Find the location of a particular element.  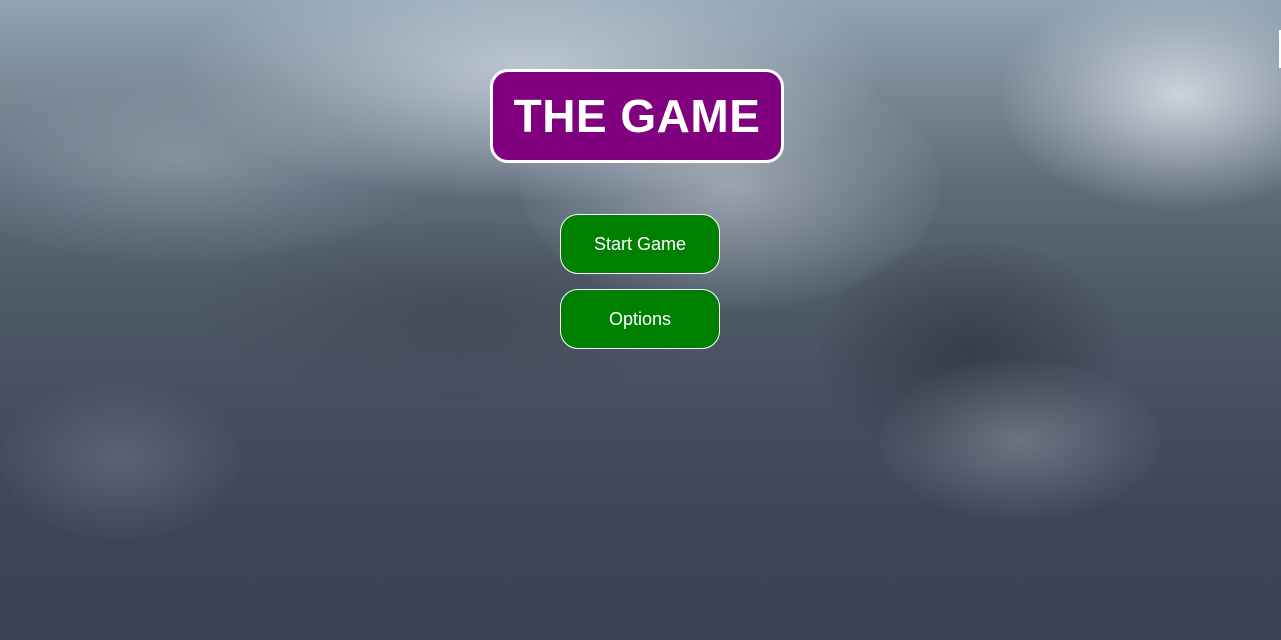

game-title-box: THE GAME is located at coordinates (637, 116).